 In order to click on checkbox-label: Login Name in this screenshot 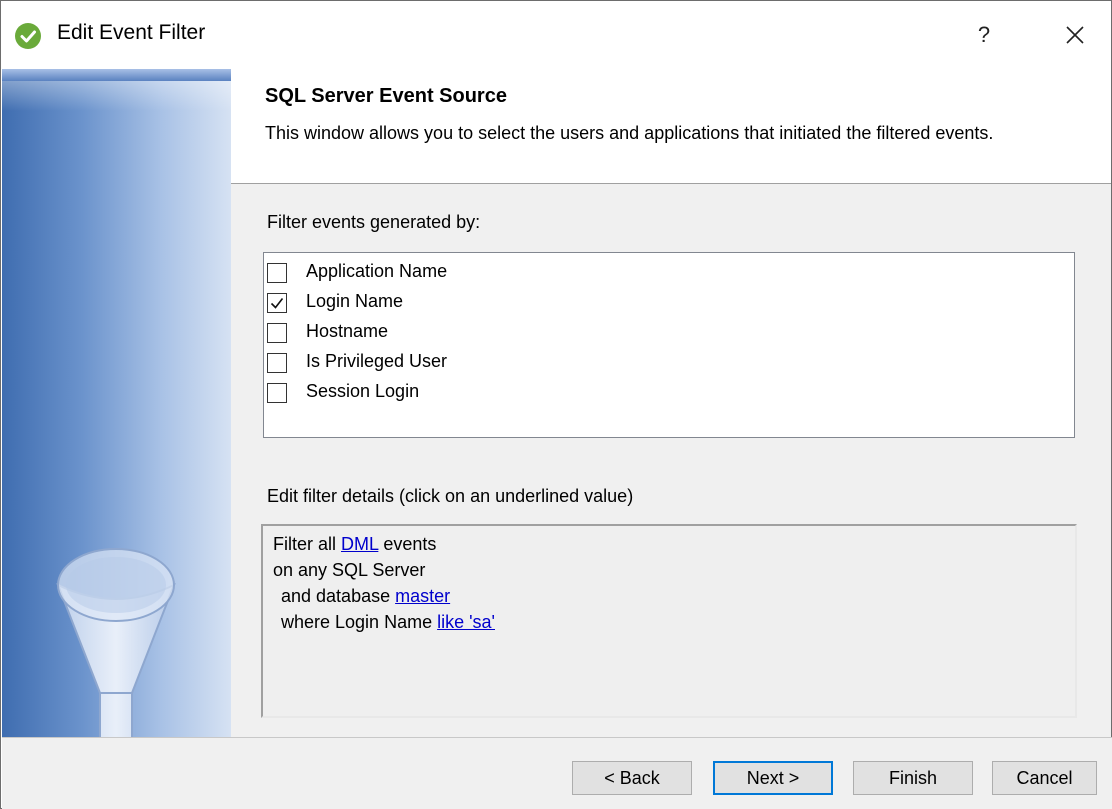, I will do `click(355, 301)`.